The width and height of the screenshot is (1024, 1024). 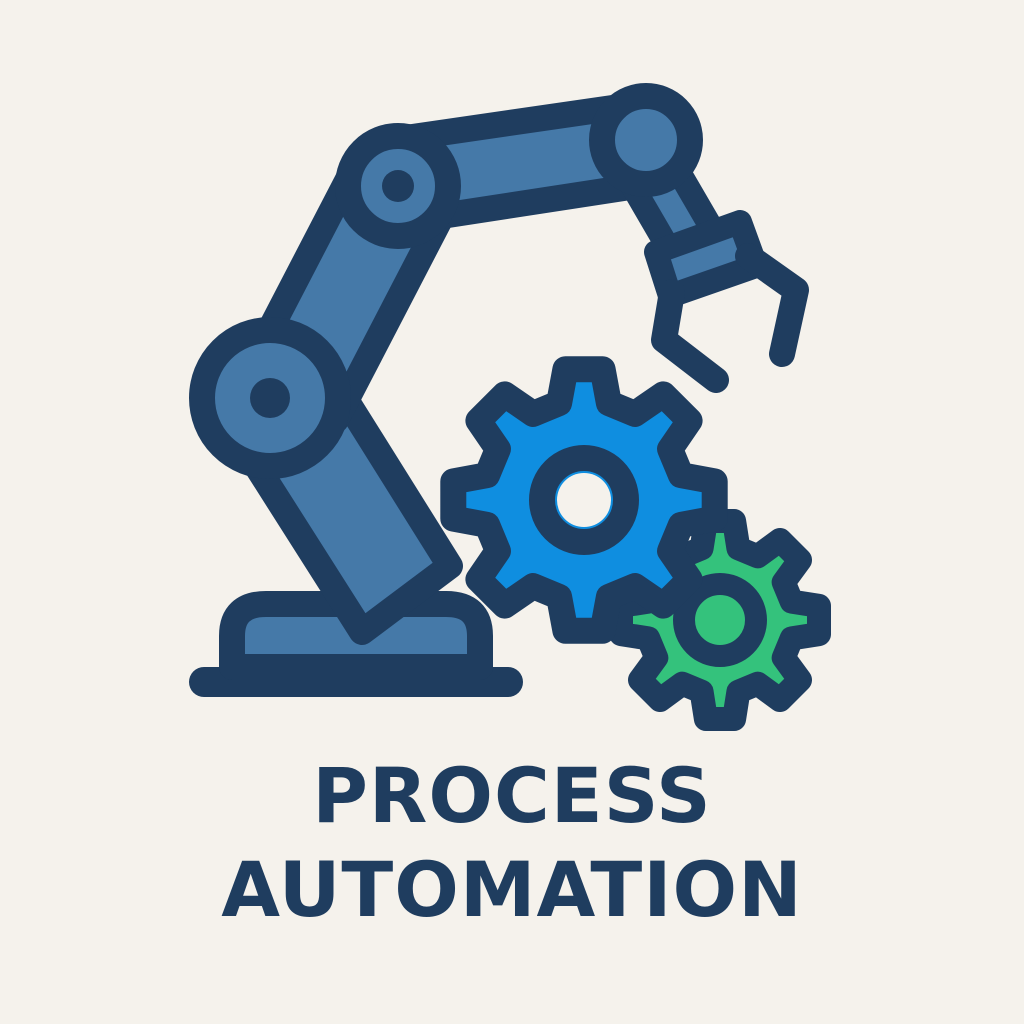 What do you see at coordinates (646, 140) in the screenshot?
I see `arm-joint-upper` at bounding box center [646, 140].